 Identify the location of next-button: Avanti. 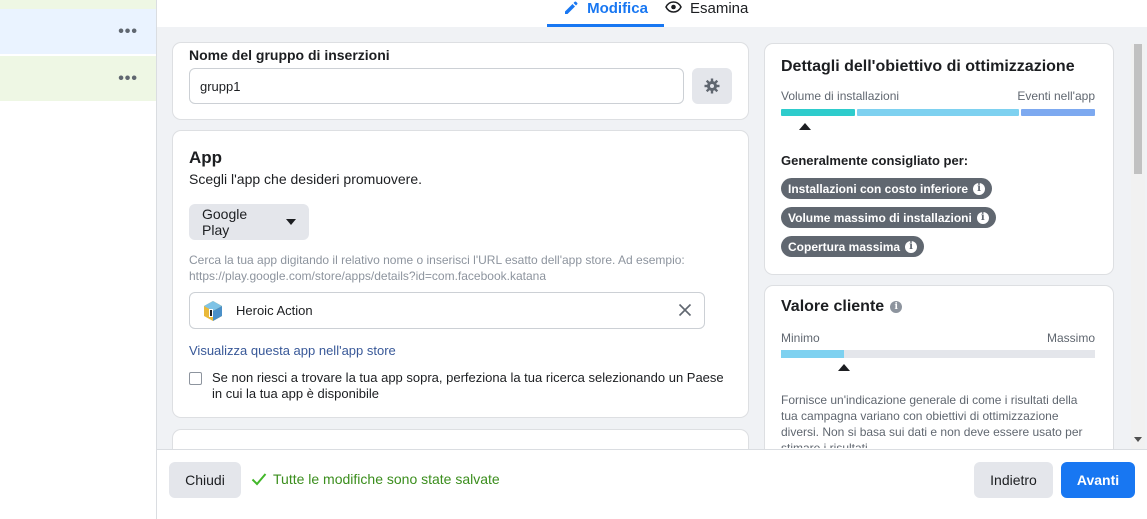
(1098, 480).